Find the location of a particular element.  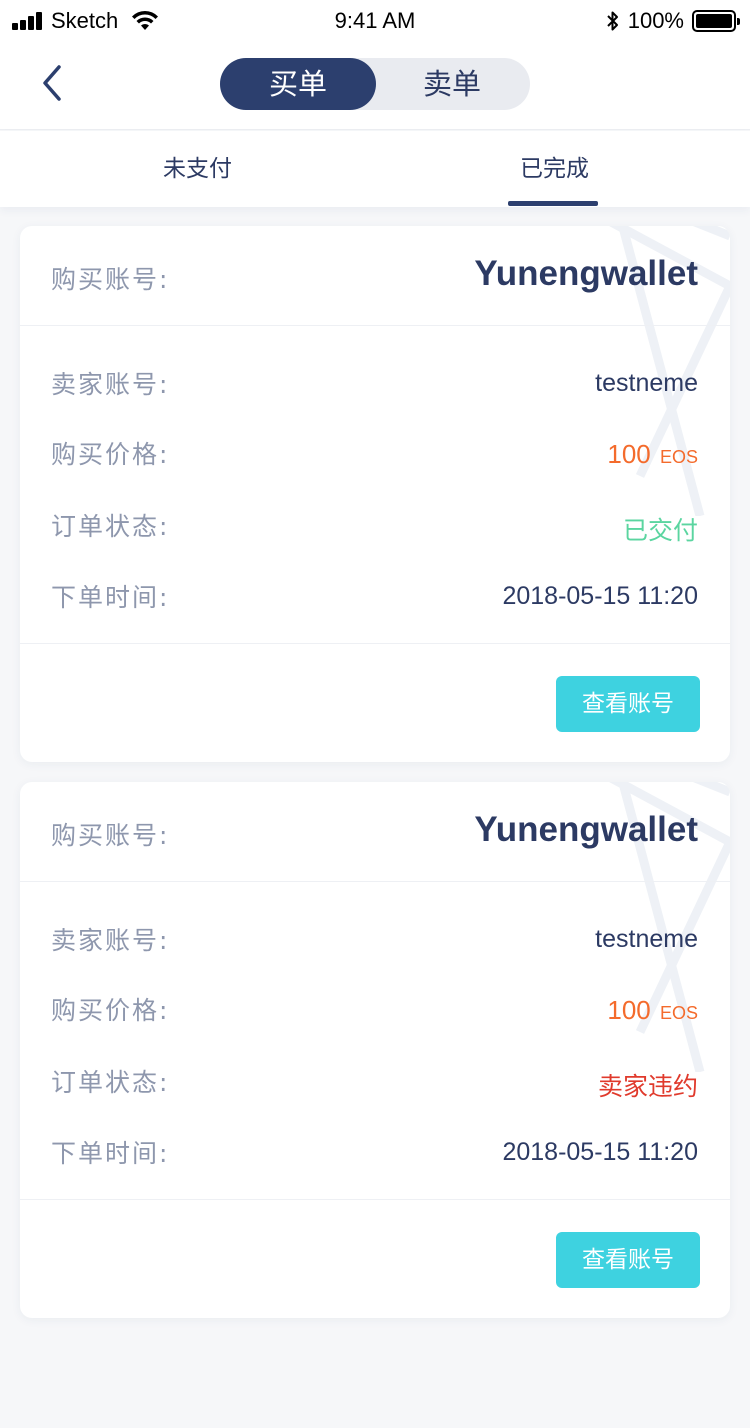

status-row: 订单状态: 已交付 is located at coordinates (375, 527).